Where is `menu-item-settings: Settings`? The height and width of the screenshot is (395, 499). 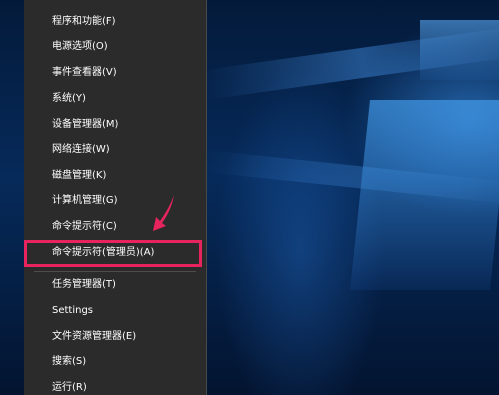 menu-item-settings: Settings is located at coordinates (115, 311).